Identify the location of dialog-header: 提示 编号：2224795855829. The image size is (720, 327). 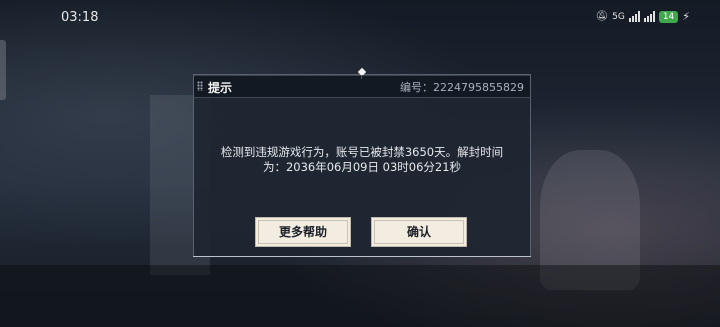
(362, 86).